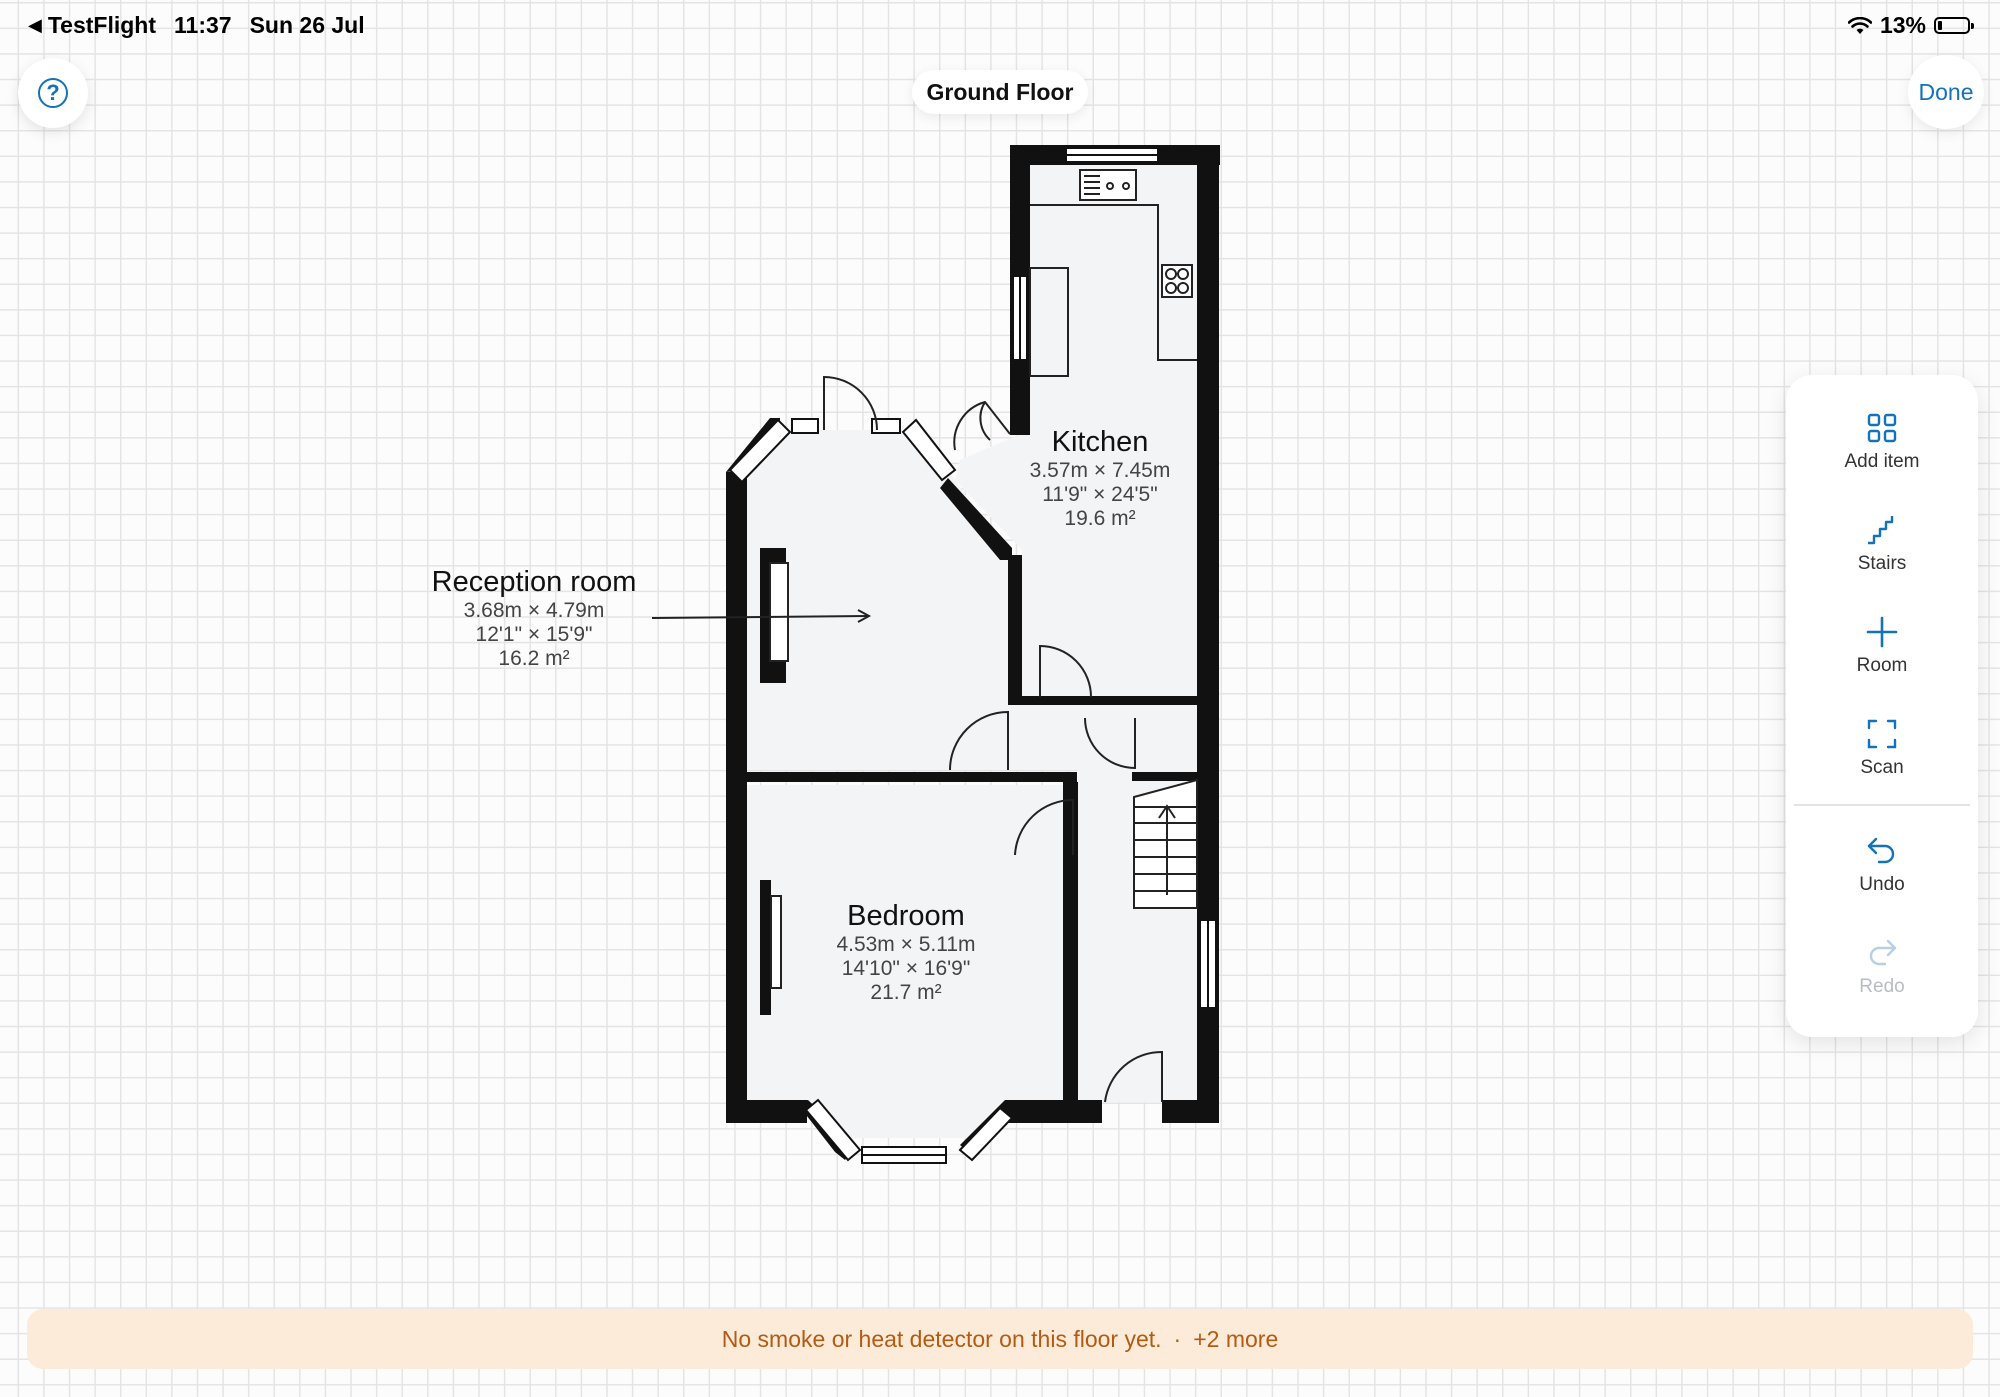  I want to click on redo-button: Redo, so click(1882, 975).